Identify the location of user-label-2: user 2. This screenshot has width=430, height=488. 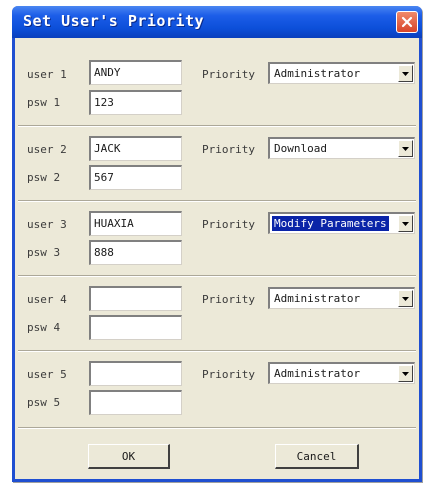
(47, 149).